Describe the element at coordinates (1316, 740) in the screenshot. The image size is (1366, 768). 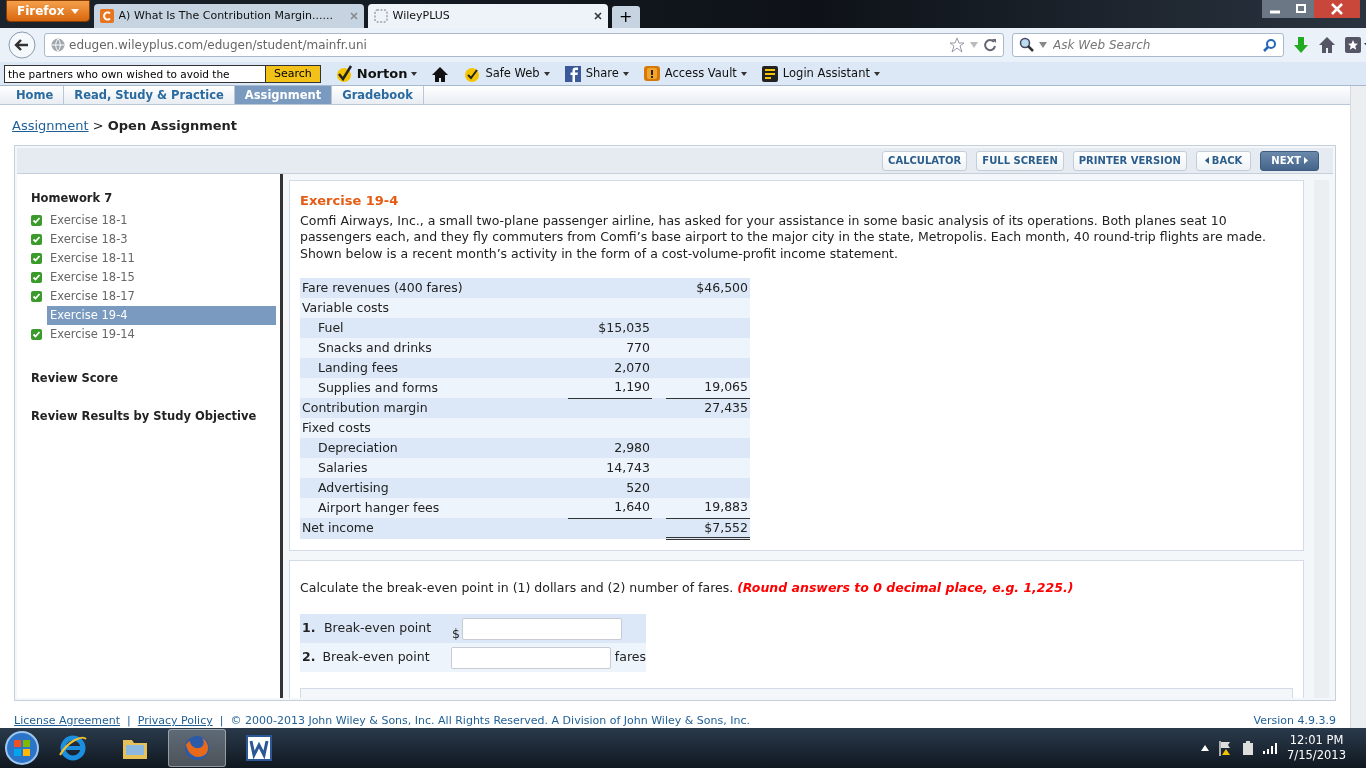
I see `clock-time: 12:01 PM` at that location.